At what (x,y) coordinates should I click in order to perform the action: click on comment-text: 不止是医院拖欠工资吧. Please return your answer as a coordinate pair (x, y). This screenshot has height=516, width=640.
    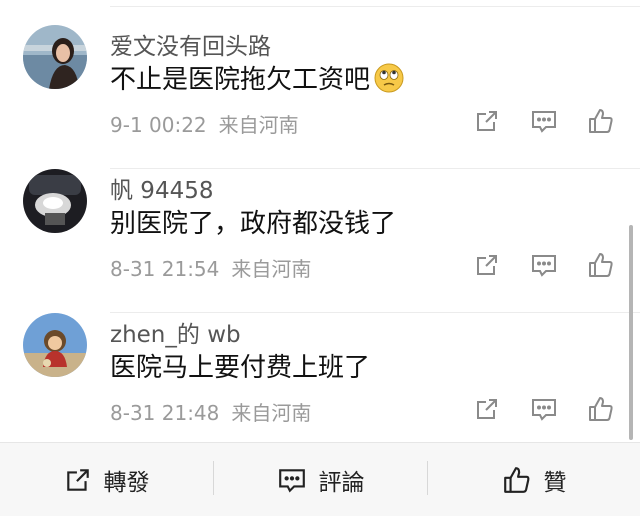
    Looking at the image, I should click on (257, 77).